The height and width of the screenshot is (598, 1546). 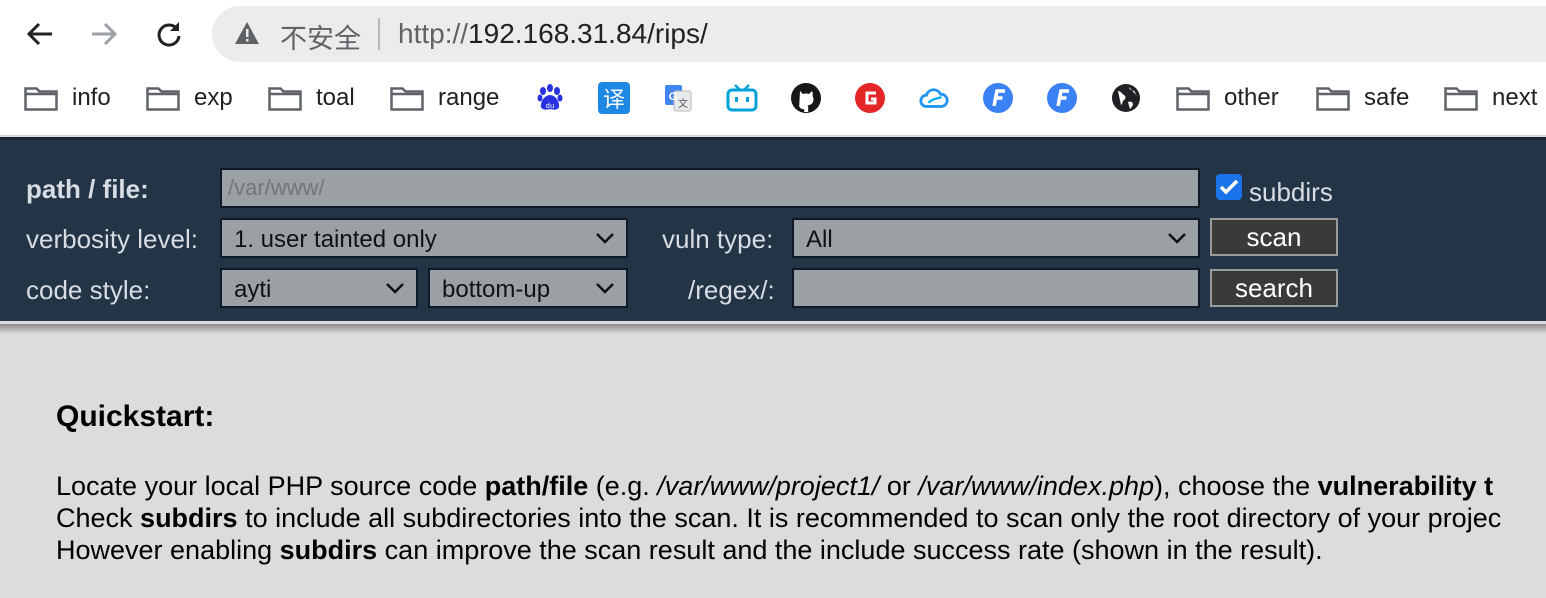 I want to click on bookmark-bilibili, so click(x=742, y=98).